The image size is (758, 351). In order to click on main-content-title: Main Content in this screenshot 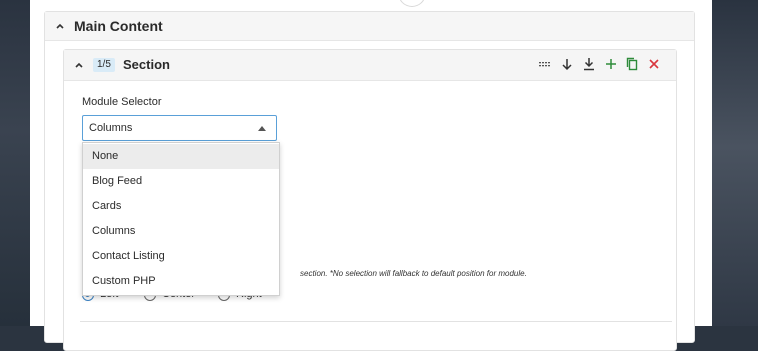, I will do `click(118, 26)`.